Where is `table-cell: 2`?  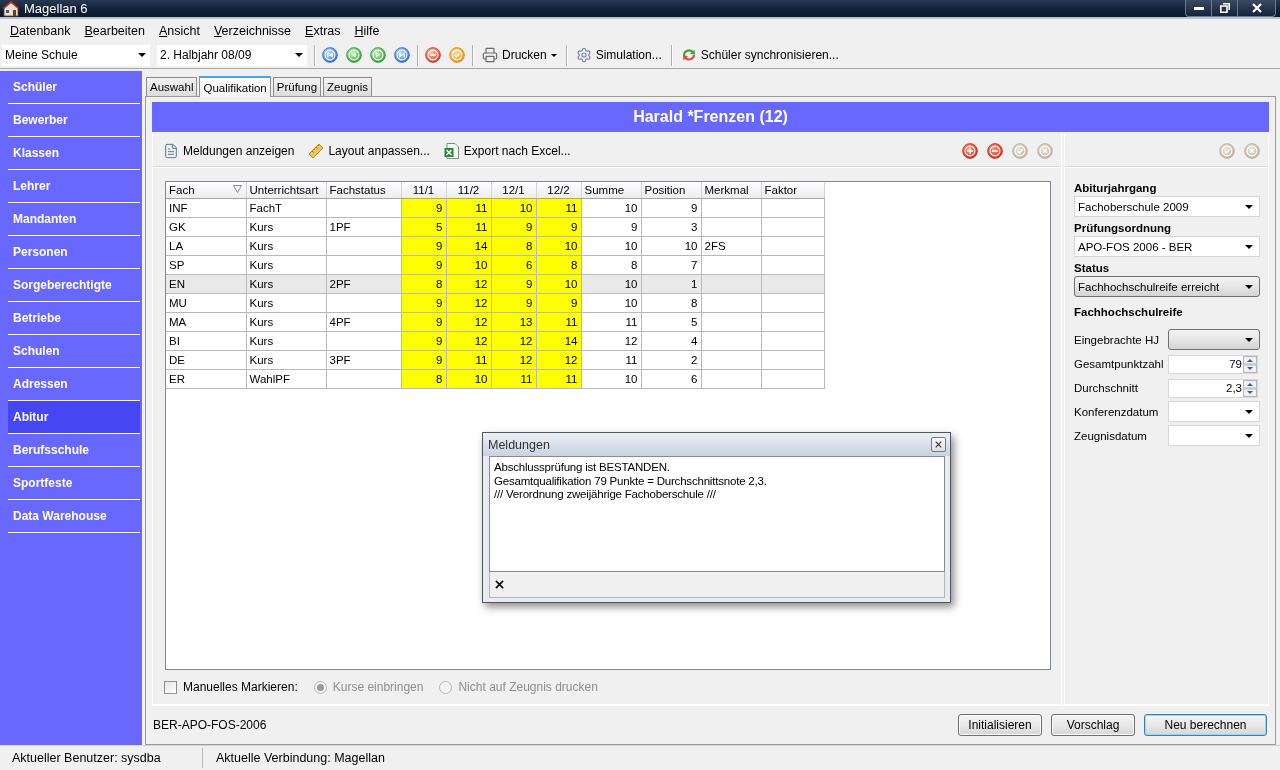
table-cell: 2 is located at coordinates (671, 359).